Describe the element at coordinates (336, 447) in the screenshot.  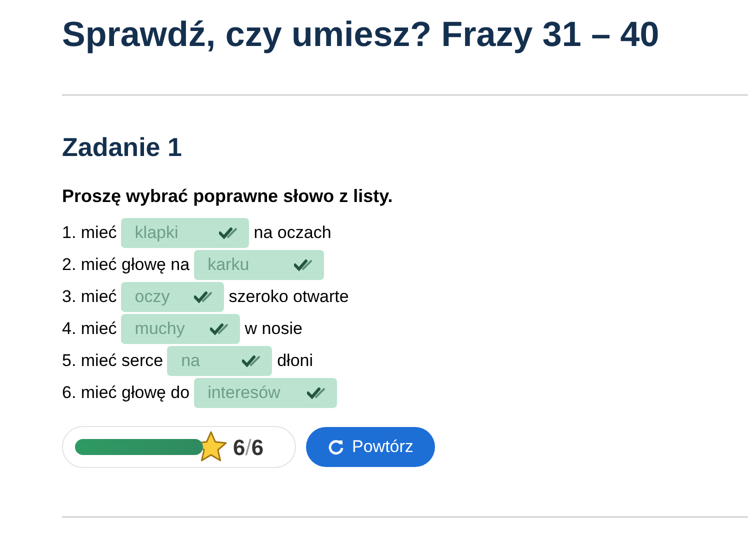
I see `refresh-icon` at that location.